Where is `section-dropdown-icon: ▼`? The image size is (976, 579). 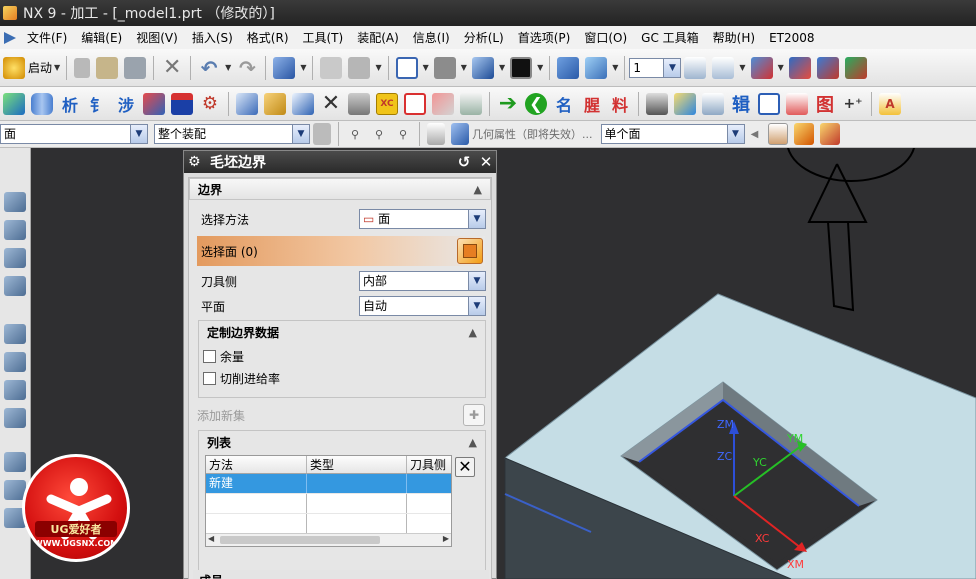 section-dropdown-icon: ▼ is located at coordinates (615, 67).